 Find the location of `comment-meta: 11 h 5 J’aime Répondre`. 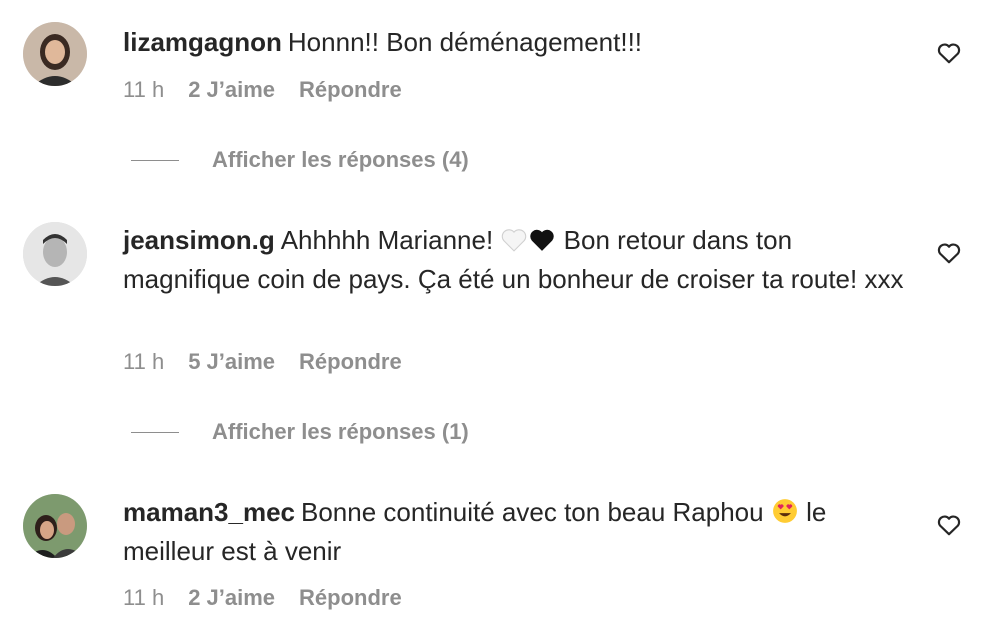

comment-meta: 11 h 5 J’aime Répondre is located at coordinates (274, 362).